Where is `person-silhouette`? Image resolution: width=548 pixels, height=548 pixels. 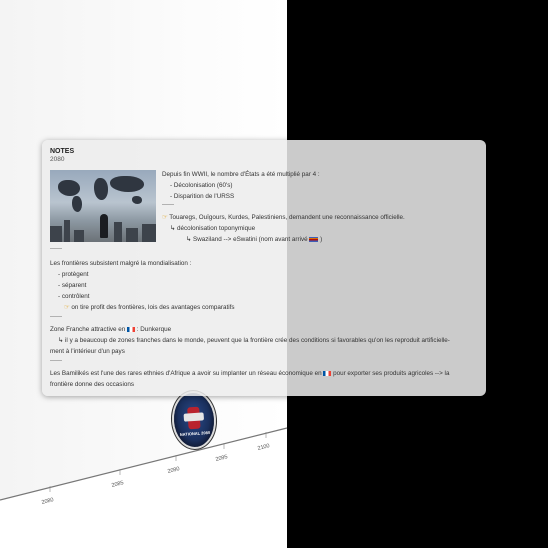 person-silhouette is located at coordinates (104, 226).